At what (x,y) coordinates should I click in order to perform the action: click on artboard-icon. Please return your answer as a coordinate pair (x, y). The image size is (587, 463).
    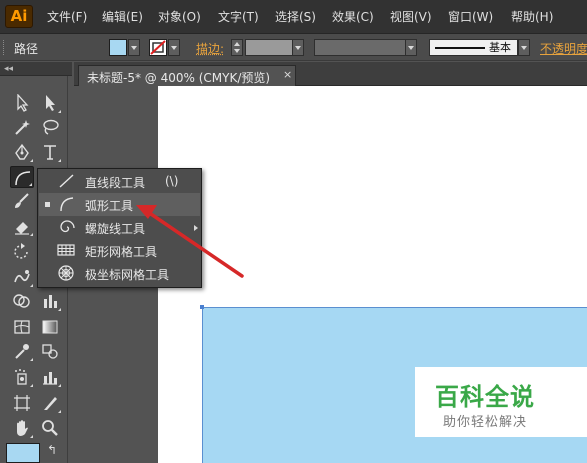
    Looking at the image, I should click on (22, 403).